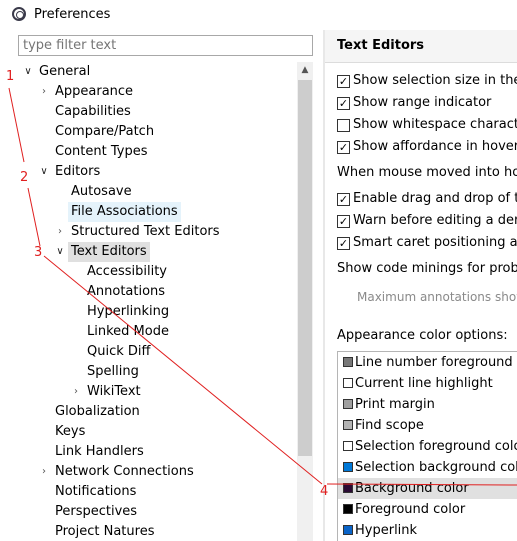 The image size is (517, 541). What do you see at coordinates (389, 425) in the screenshot?
I see `color-option-label: Find scope` at bounding box center [389, 425].